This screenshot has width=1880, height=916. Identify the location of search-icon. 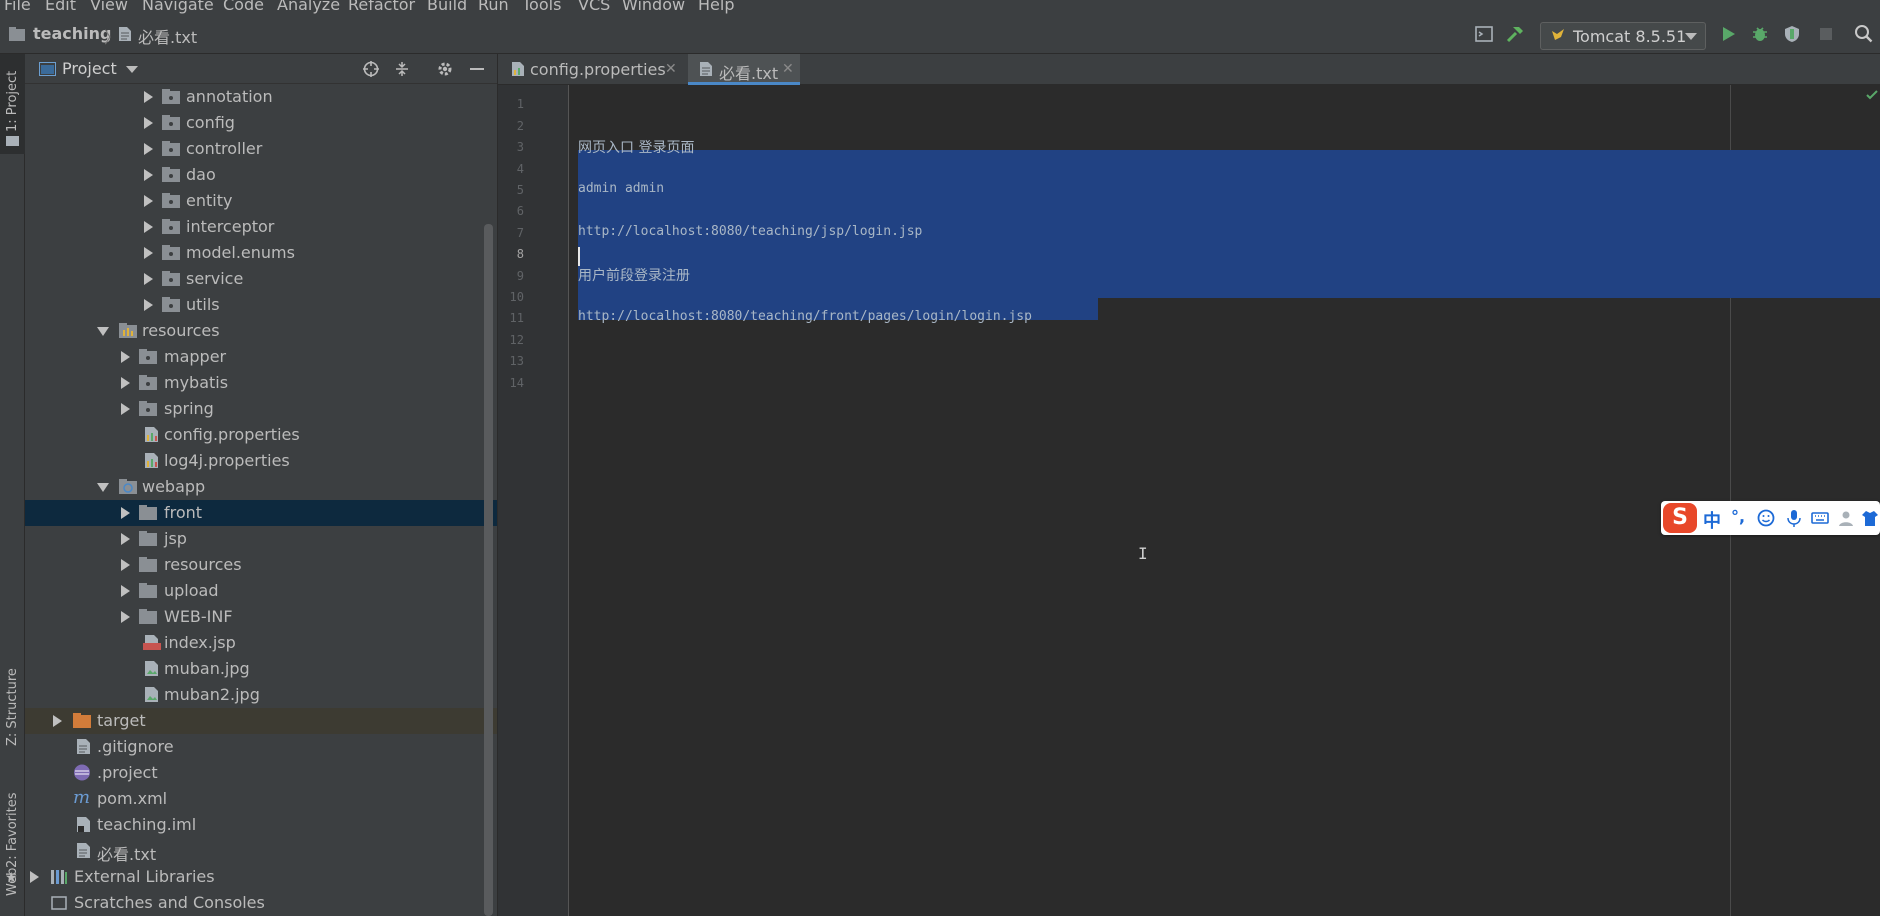
(1864, 34).